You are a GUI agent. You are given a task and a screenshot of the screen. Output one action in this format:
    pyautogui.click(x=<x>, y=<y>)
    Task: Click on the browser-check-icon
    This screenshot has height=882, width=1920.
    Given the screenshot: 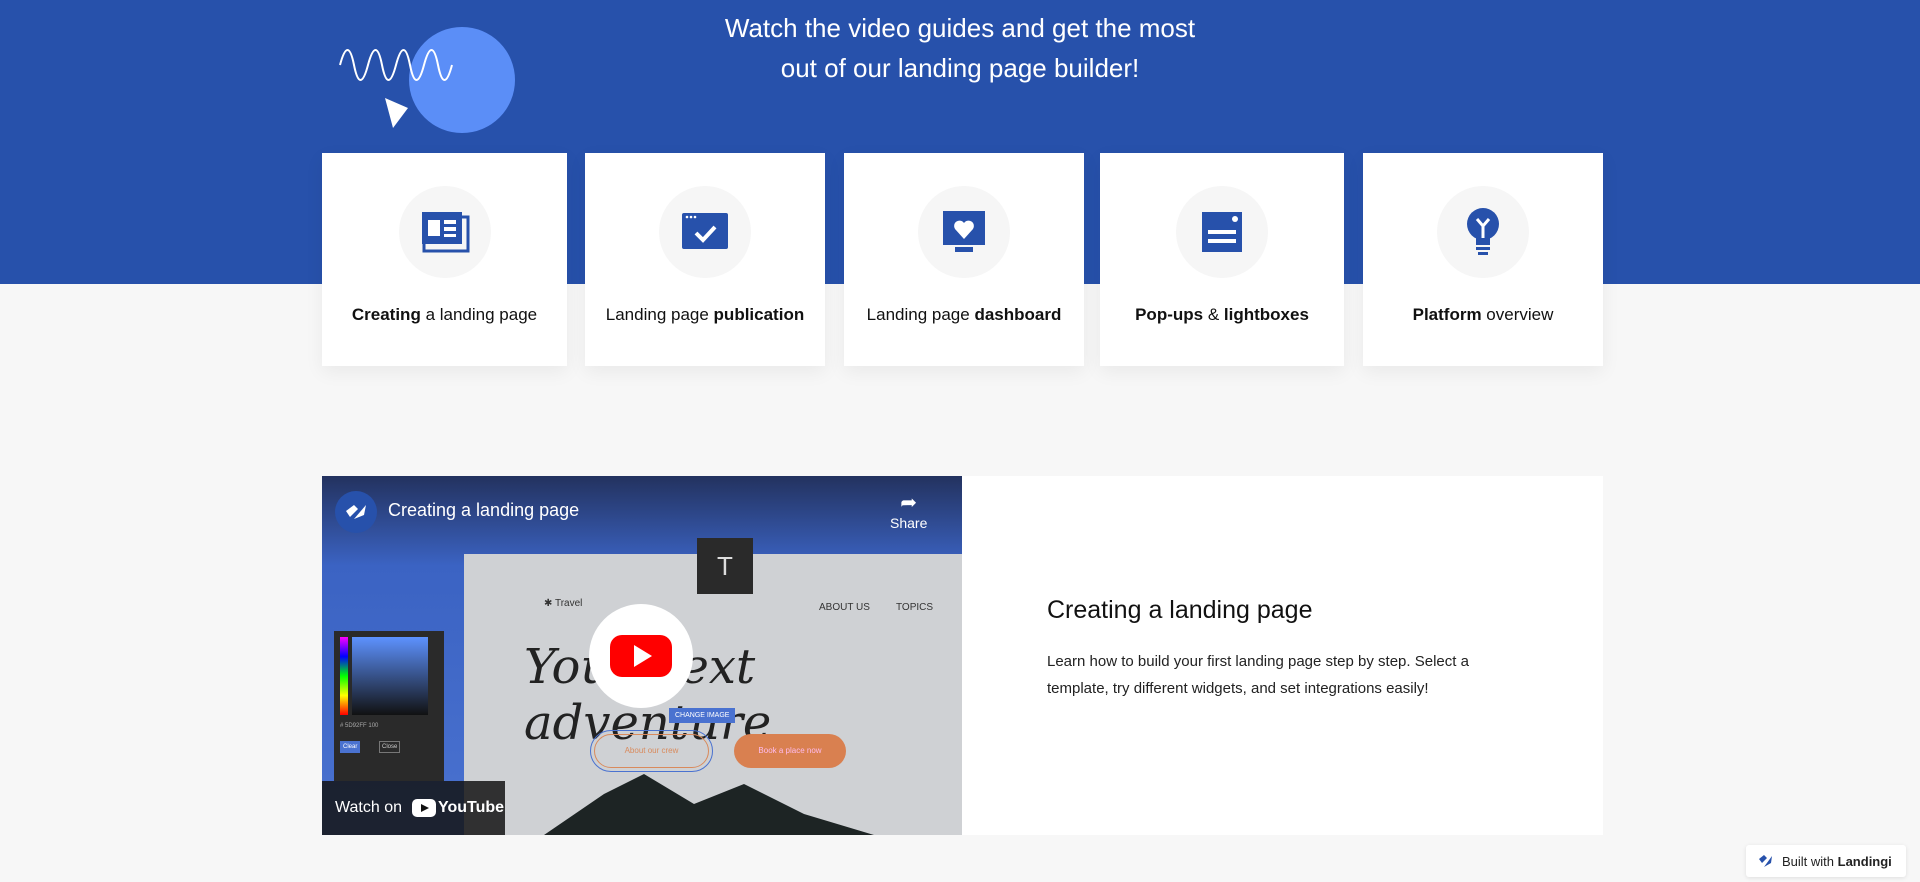 What is the action you would take?
    pyautogui.click(x=705, y=231)
    